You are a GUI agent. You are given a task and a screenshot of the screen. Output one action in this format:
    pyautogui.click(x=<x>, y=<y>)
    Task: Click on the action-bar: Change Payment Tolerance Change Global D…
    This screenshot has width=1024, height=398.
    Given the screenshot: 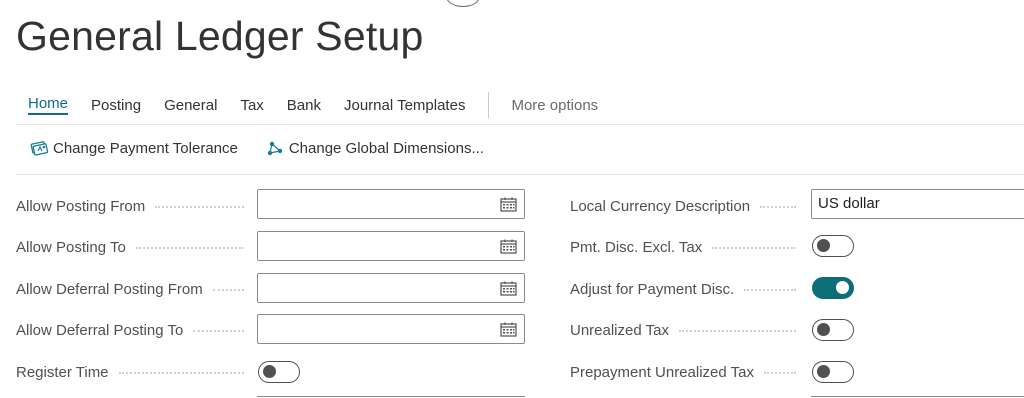 What is the action you would take?
    pyautogui.click(x=271, y=148)
    